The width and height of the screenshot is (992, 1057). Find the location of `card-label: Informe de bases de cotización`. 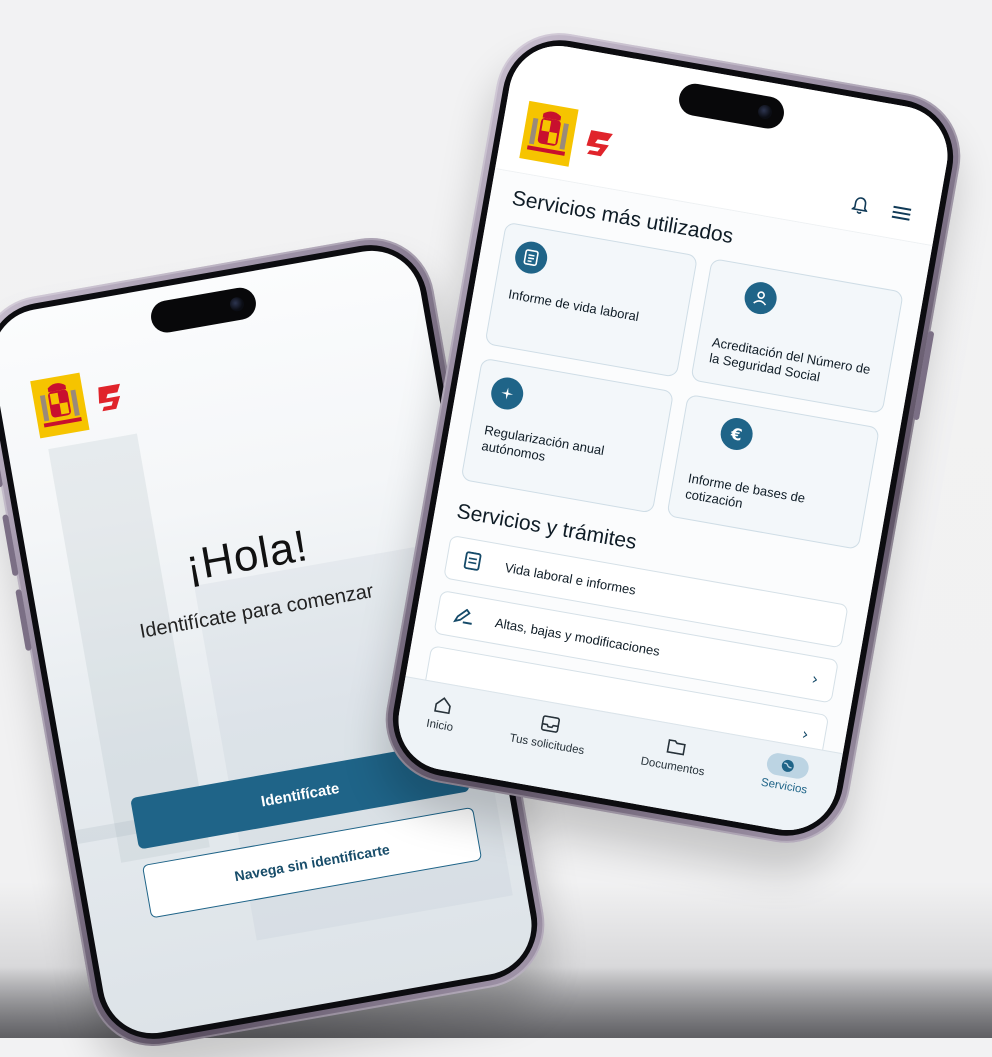

card-label: Informe de bases de cotización is located at coordinates (745, 490).